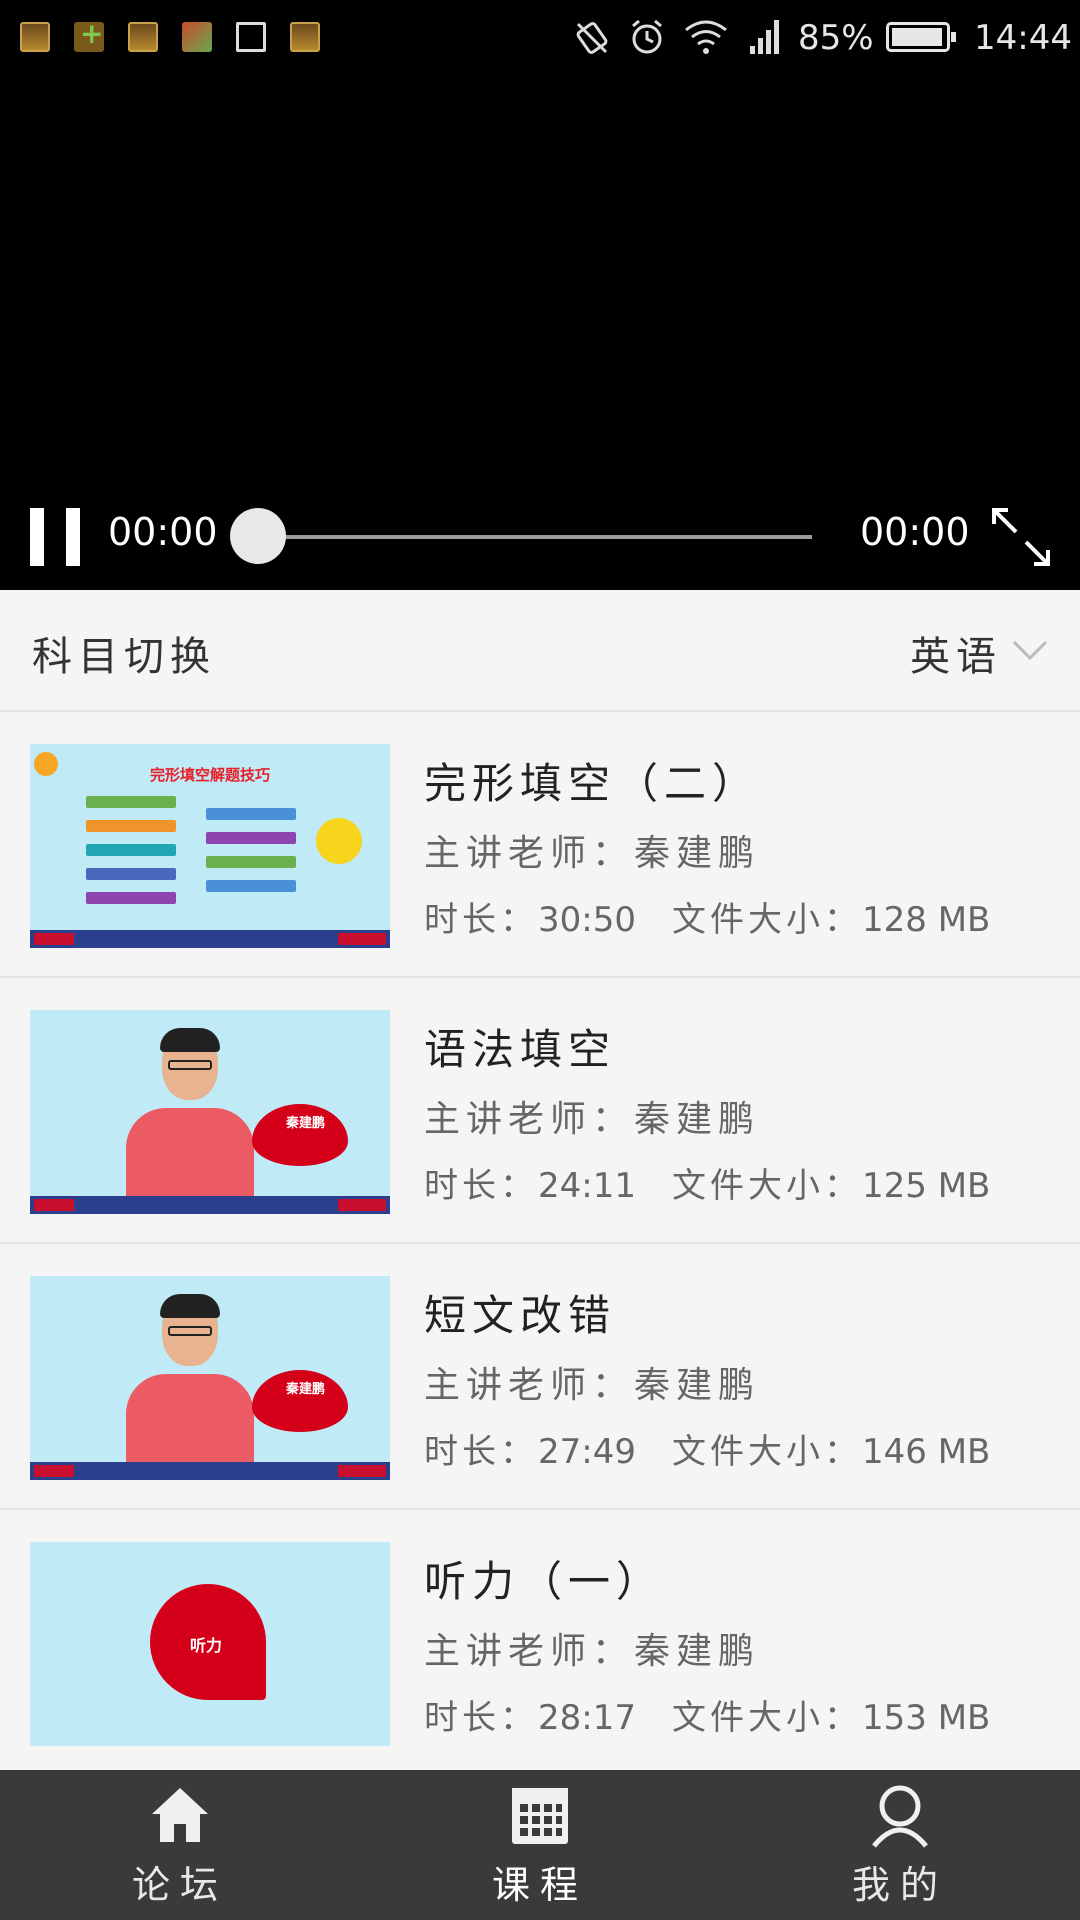 The image size is (1080, 1920). What do you see at coordinates (647, 36) in the screenshot?
I see `alarm-icon` at bounding box center [647, 36].